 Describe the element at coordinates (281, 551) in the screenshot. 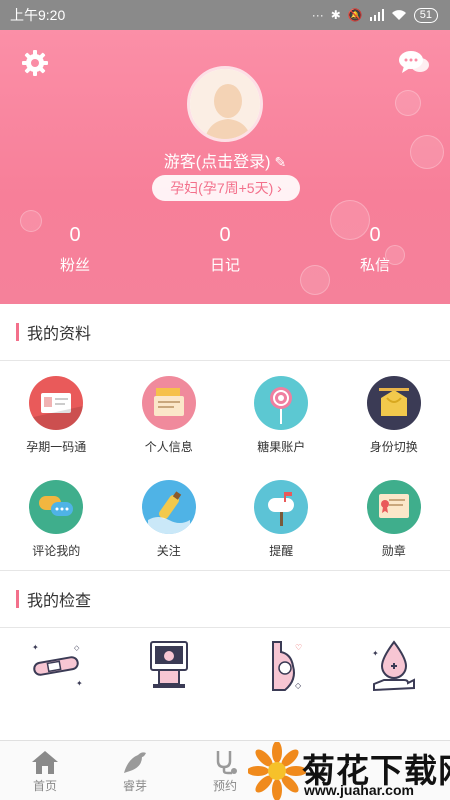

I see `grid-label: 提醒` at that location.